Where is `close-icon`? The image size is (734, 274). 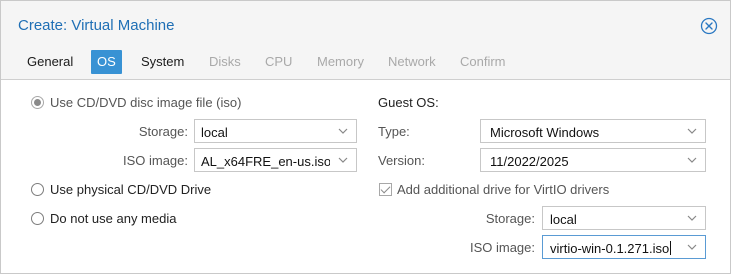 close-icon is located at coordinates (709, 26).